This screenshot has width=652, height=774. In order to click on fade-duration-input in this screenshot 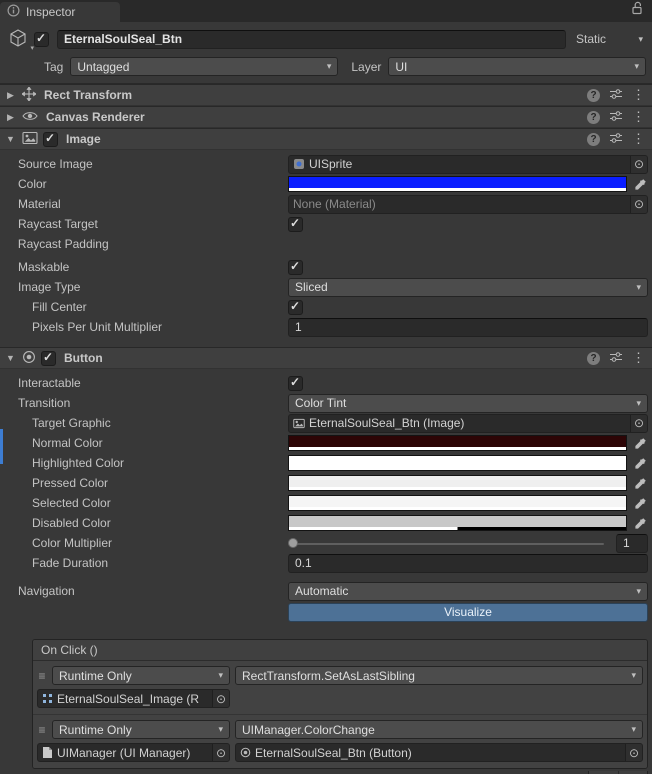, I will do `click(468, 563)`.